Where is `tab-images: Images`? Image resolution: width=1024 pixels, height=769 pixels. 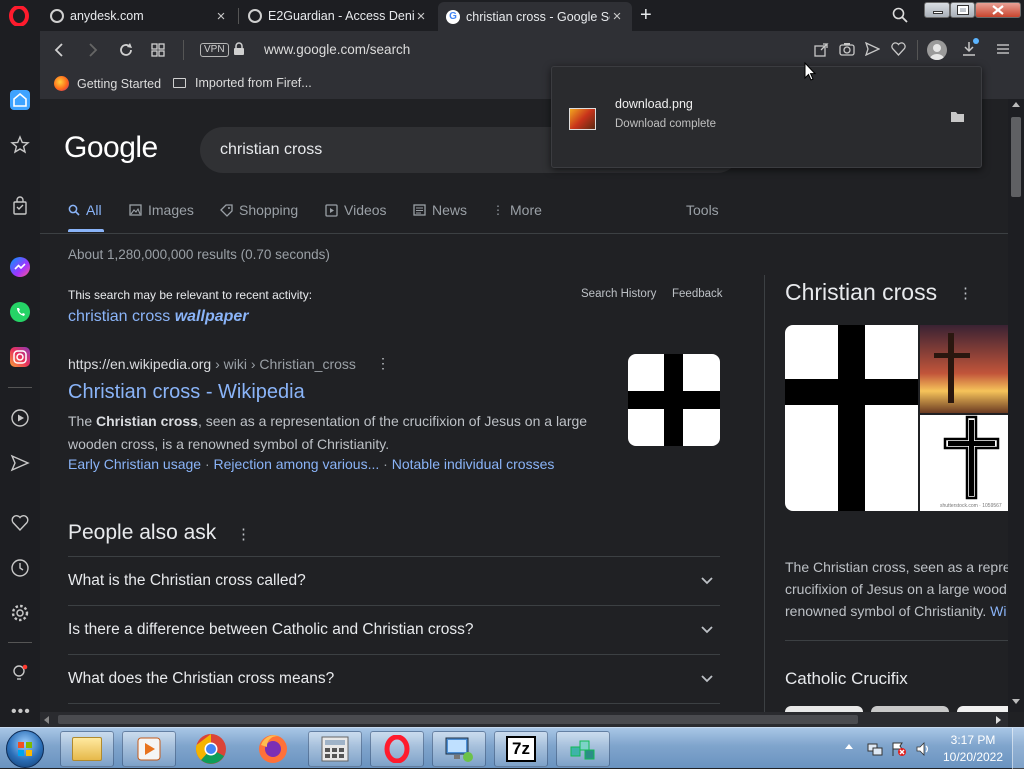
tab-images: Images is located at coordinates (161, 210).